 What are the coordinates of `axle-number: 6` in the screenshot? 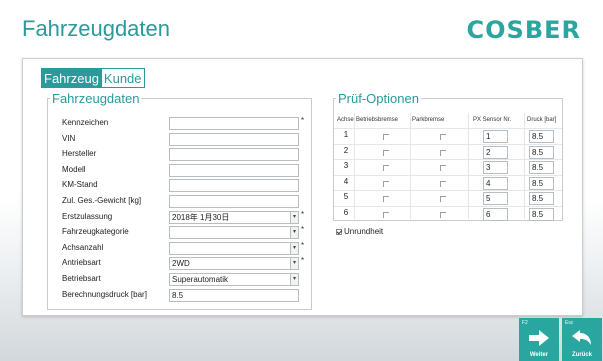 It's located at (346, 212).